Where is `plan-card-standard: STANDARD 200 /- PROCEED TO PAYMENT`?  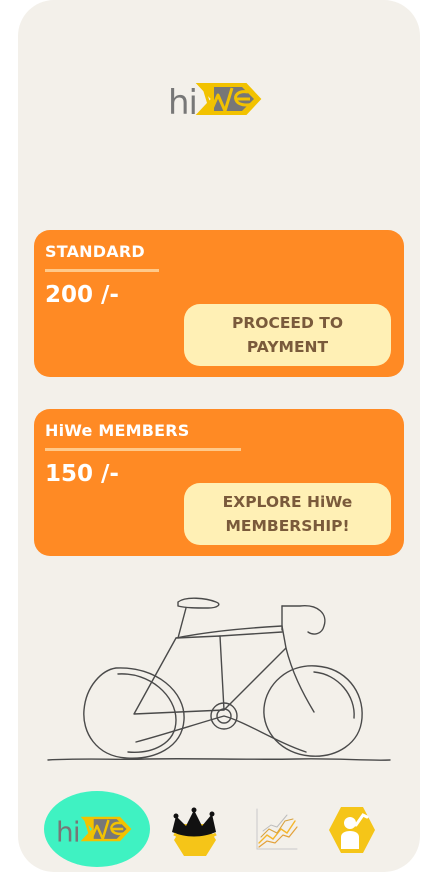 plan-card-standard: STANDARD 200 /- PROCEED TO PAYMENT is located at coordinates (219, 303).